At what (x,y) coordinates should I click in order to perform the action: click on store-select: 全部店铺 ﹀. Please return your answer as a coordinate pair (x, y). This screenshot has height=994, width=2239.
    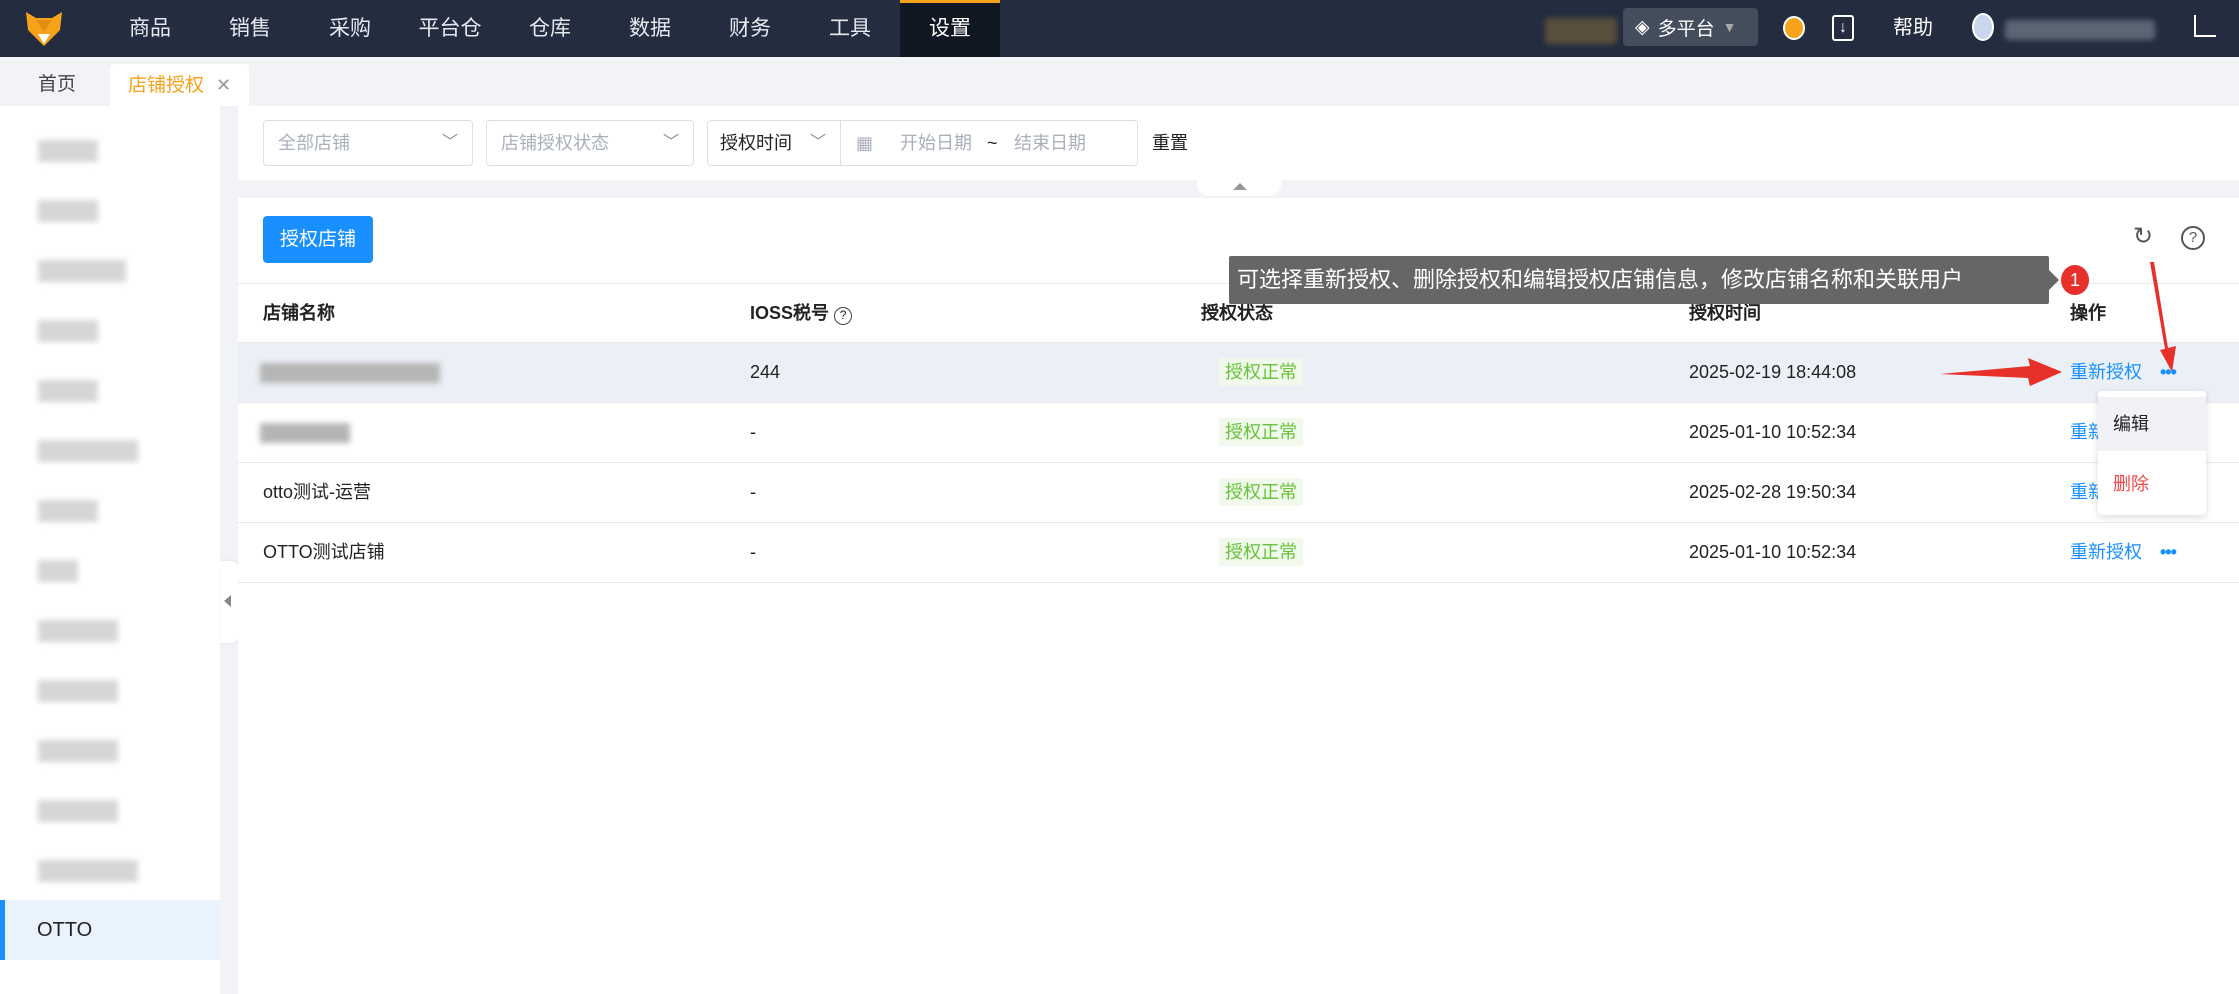
    Looking at the image, I should click on (368, 143).